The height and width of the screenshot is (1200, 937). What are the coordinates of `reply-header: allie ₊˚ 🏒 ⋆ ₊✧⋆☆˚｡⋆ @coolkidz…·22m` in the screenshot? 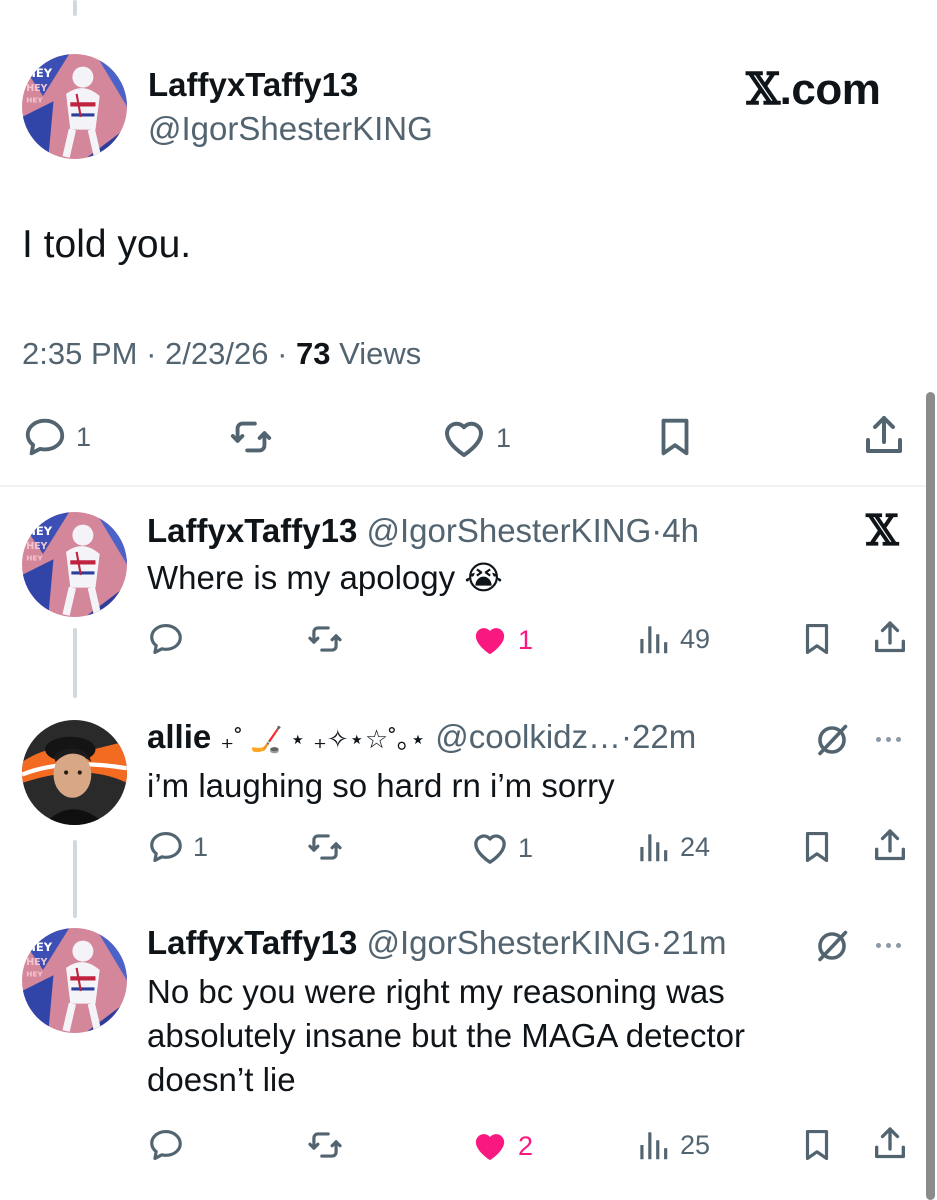 It's located at (421, 737).